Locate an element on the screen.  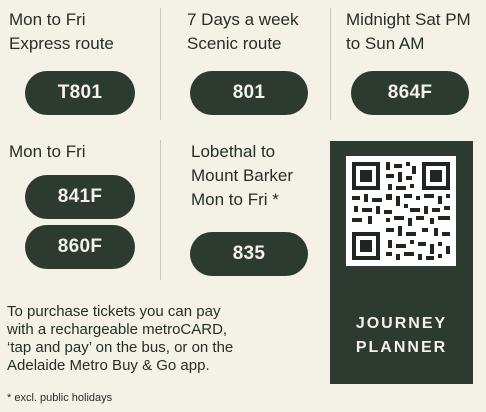
route-badge-841f: 841F is located at coordinates (80, 197).